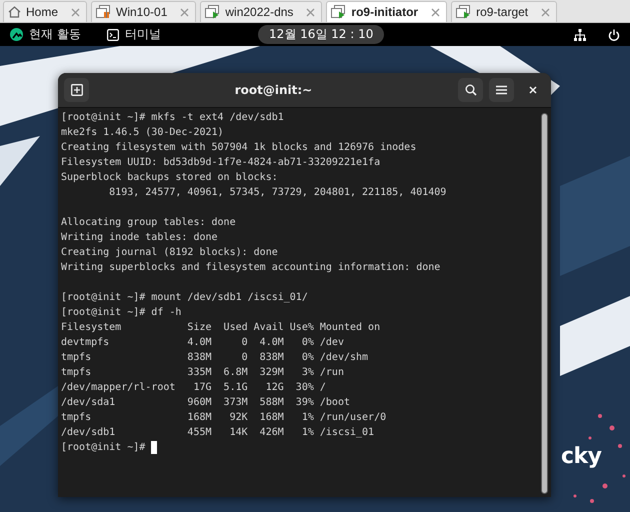 This screenshot has height=512, width=630. I want to click on terminal-prompt: [root@init ~]#, so click(103, 448).